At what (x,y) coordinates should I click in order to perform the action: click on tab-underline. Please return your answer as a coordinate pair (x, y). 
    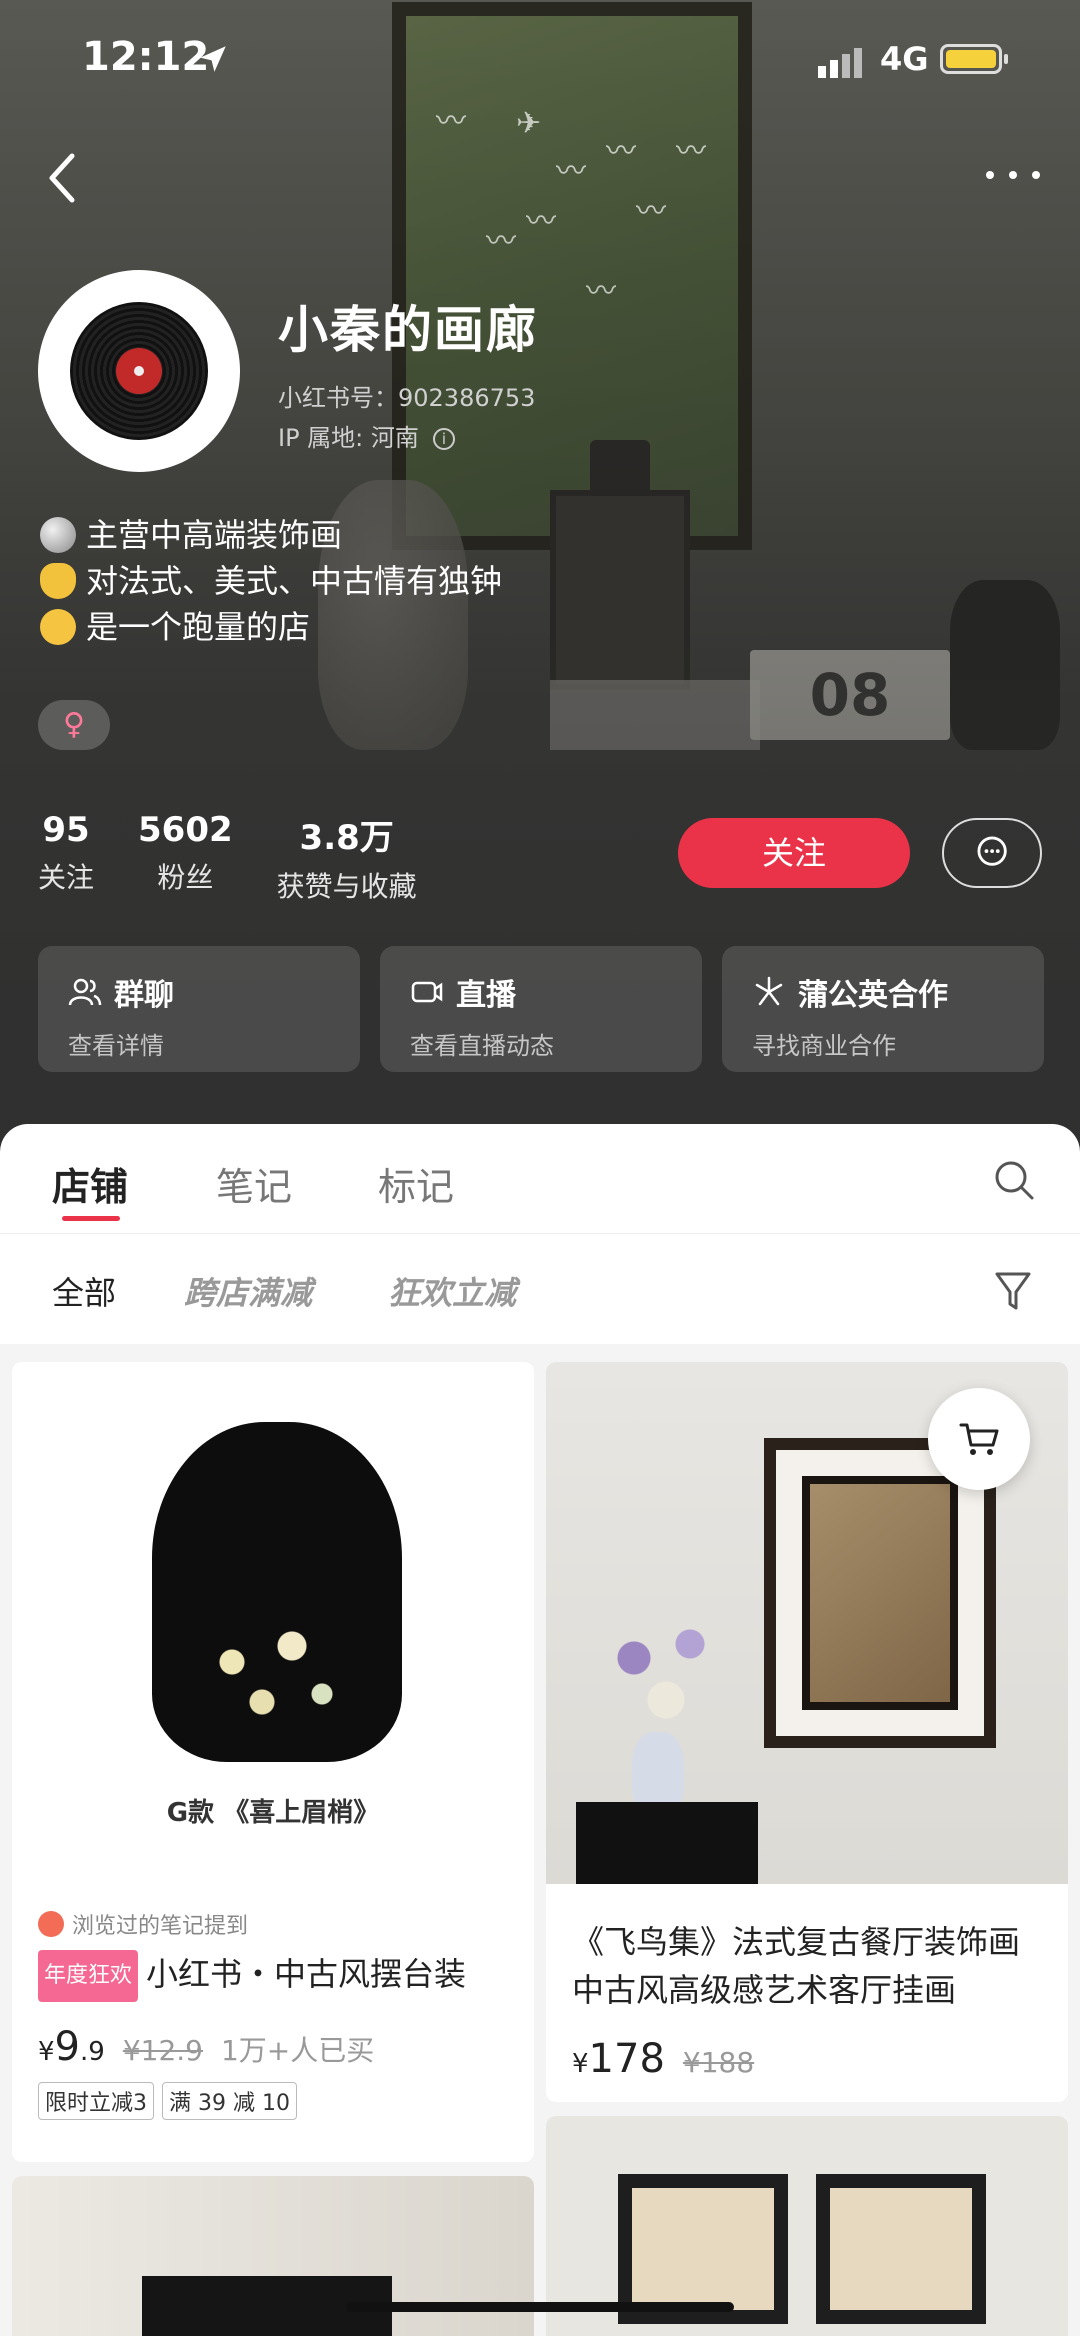
    Looking at the image, I should click on (91, 1218).